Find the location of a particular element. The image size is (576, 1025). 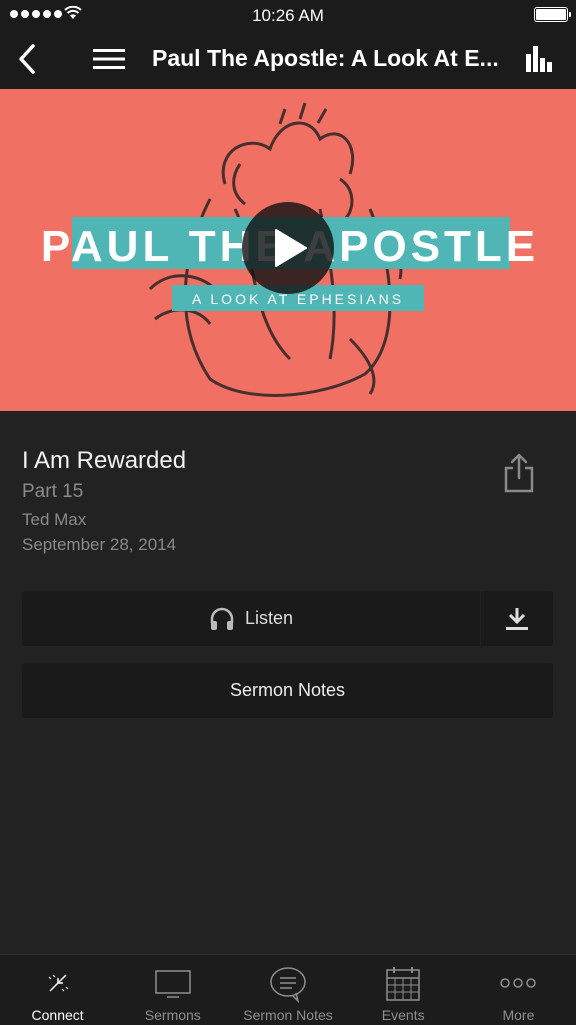

status-time: 10:26 AM is located at coordinates (288, 15).